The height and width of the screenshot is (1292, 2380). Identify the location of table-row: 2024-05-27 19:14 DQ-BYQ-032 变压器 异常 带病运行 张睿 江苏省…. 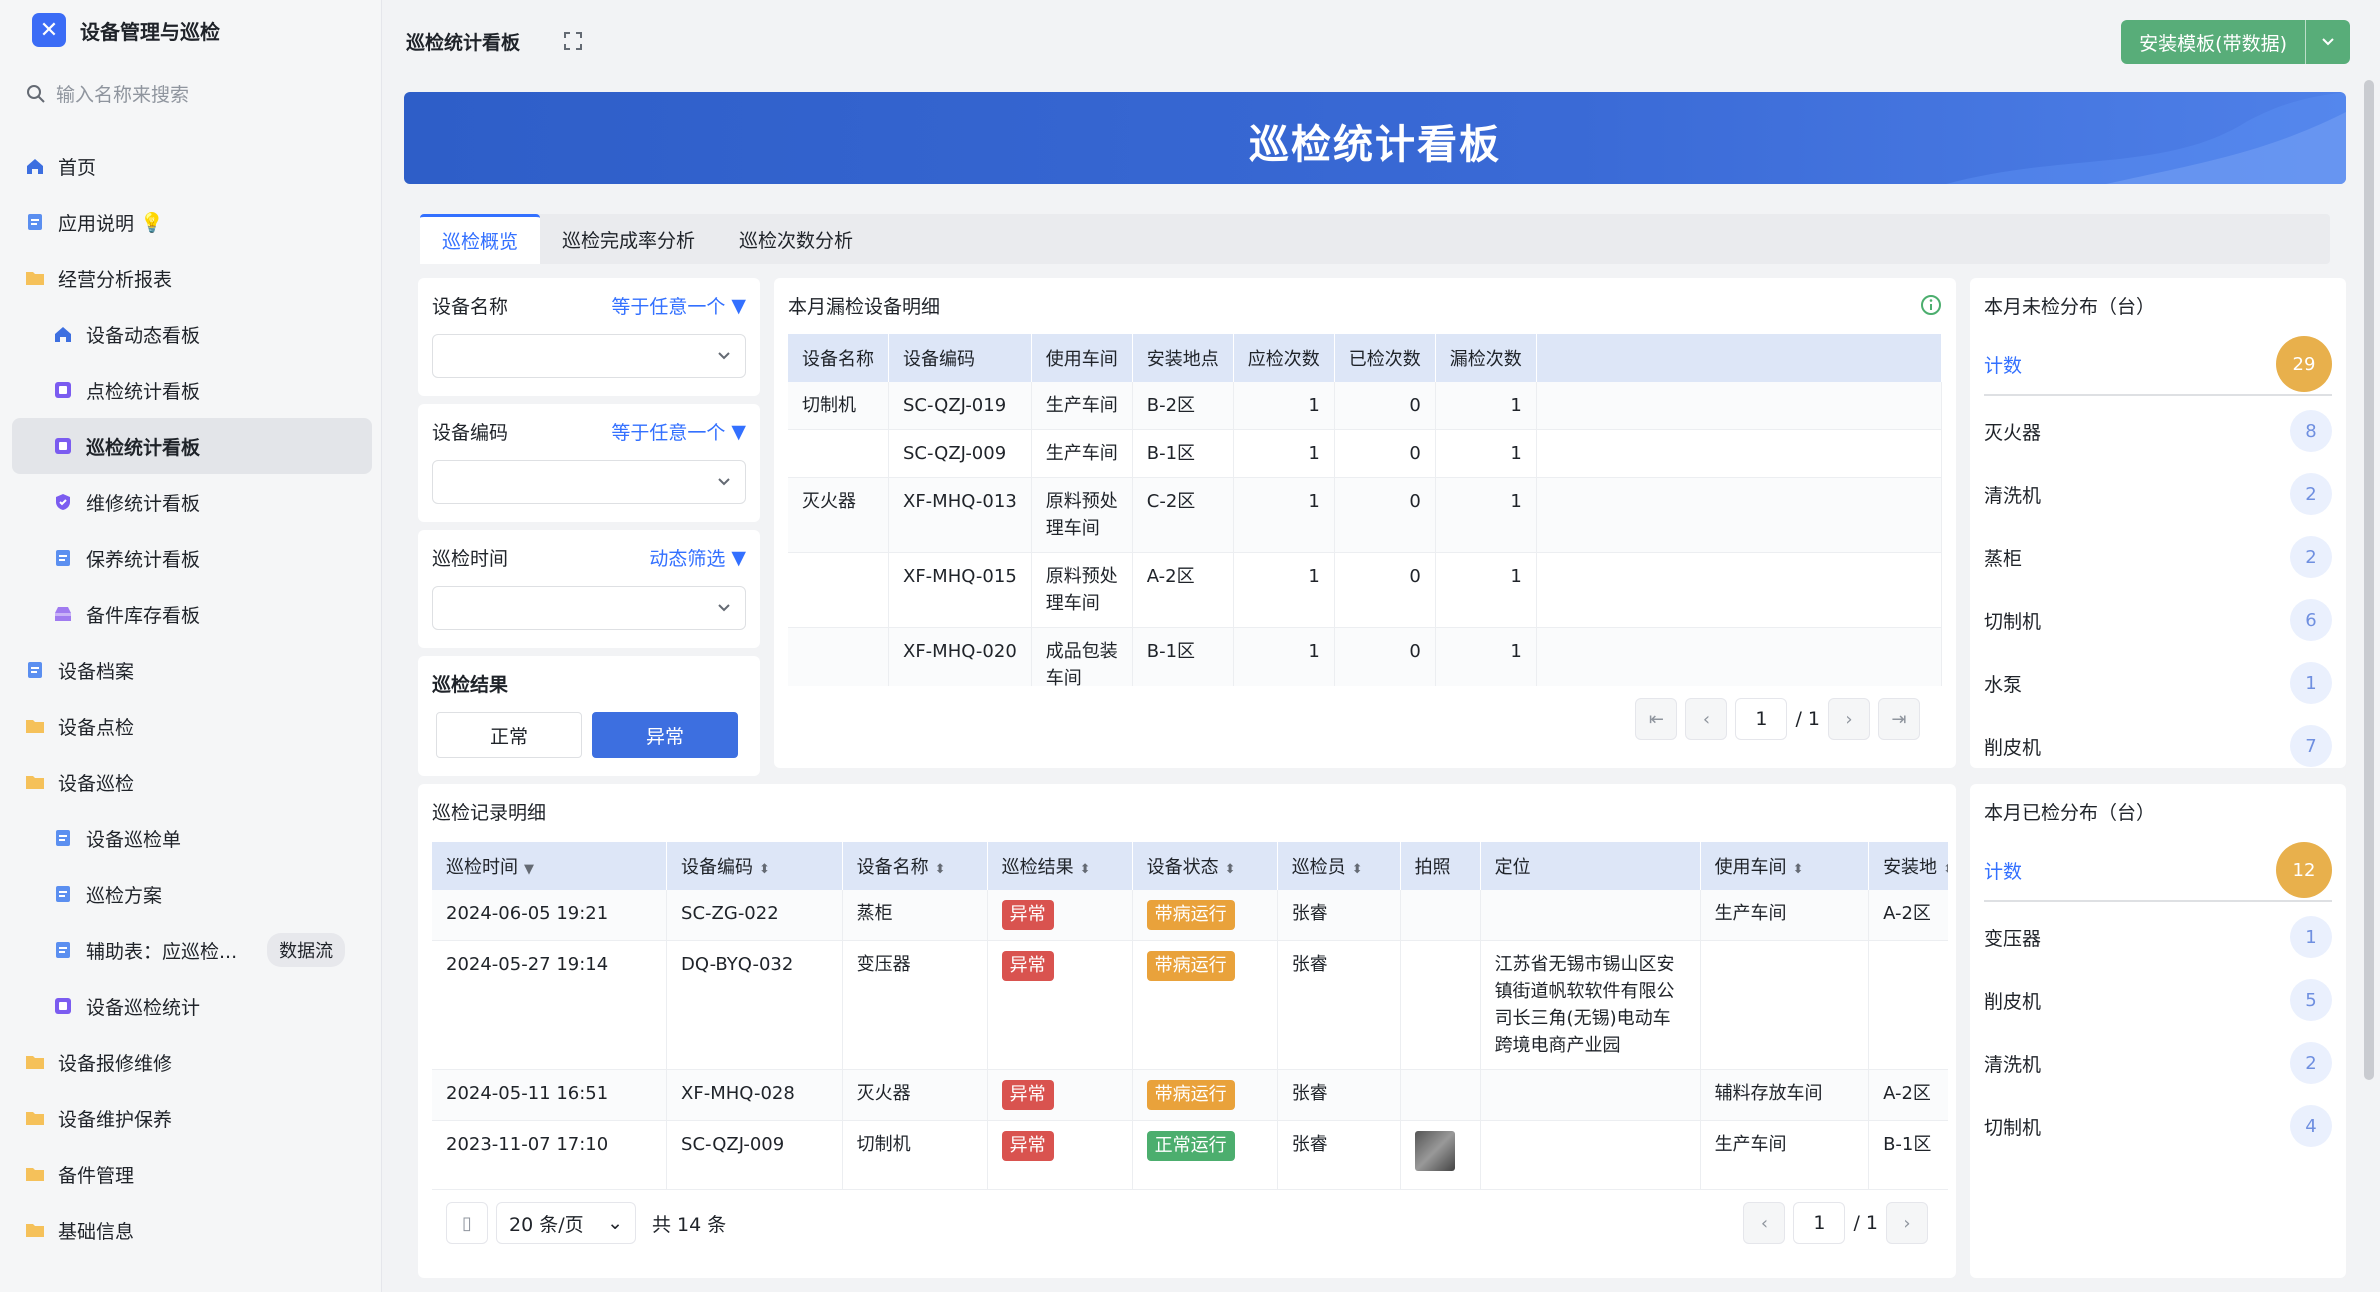
(1190, 1005).